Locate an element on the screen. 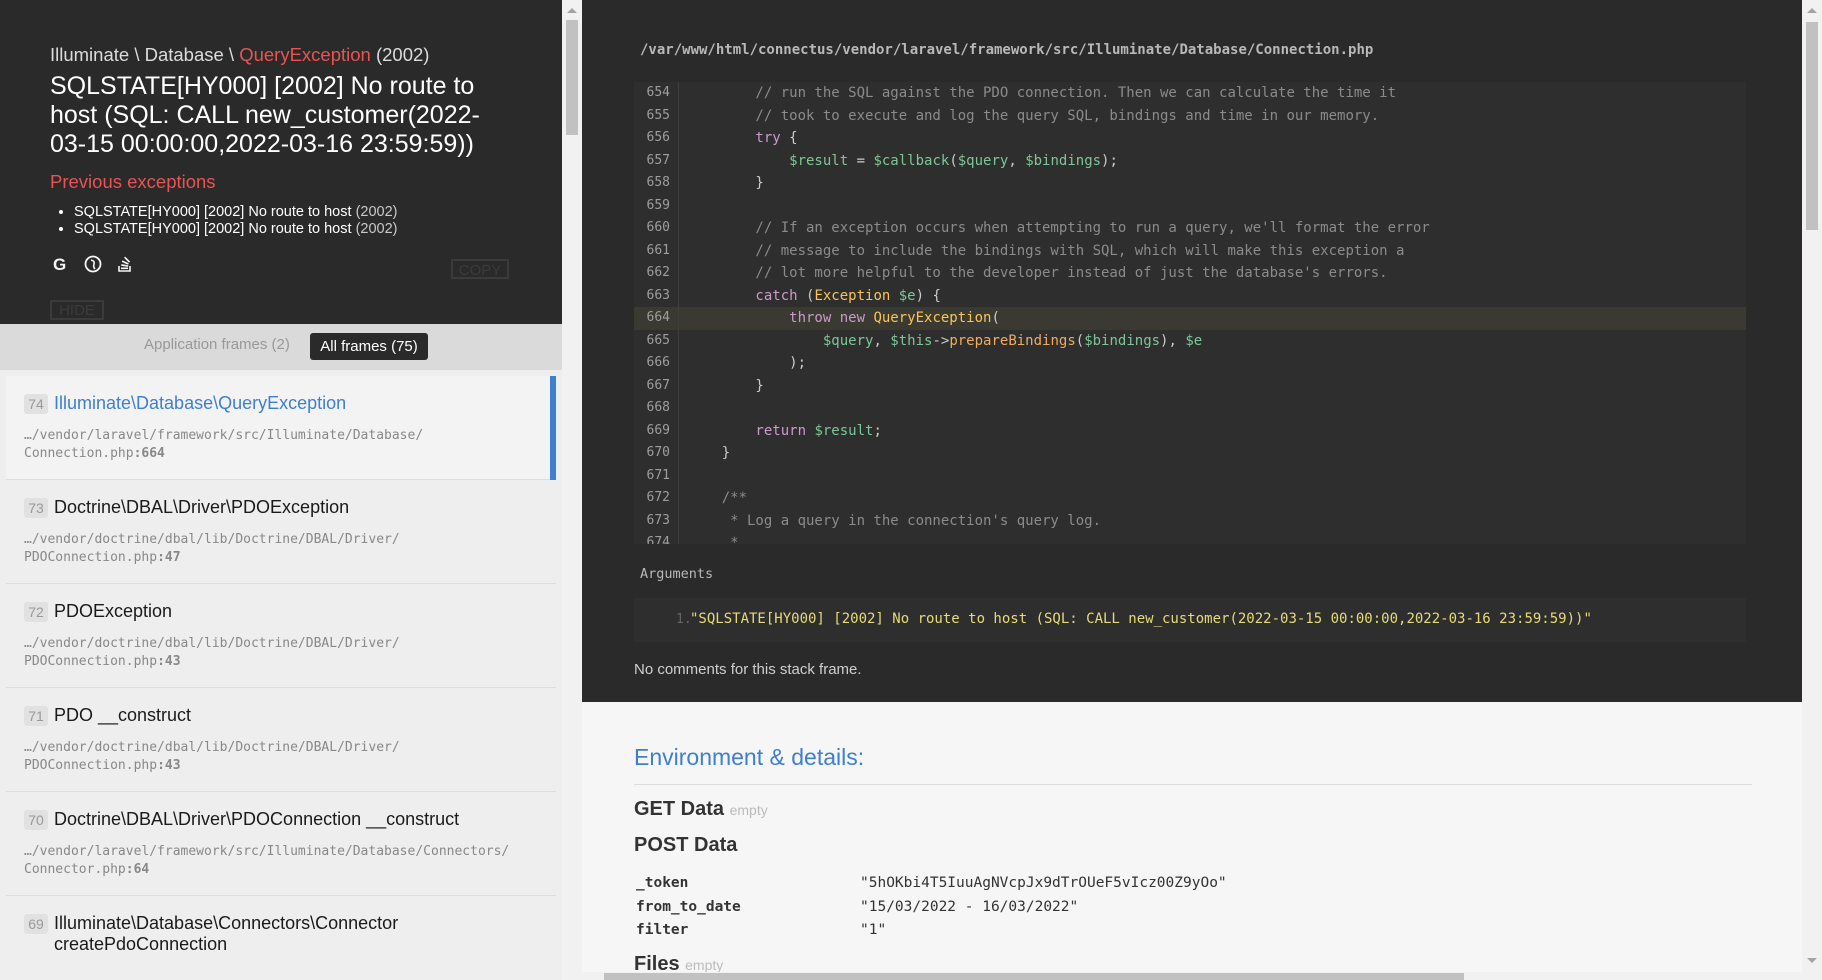 The height and width of the screenshot is (980, 1822). code-line: ); is located at coordinates (747, 363).